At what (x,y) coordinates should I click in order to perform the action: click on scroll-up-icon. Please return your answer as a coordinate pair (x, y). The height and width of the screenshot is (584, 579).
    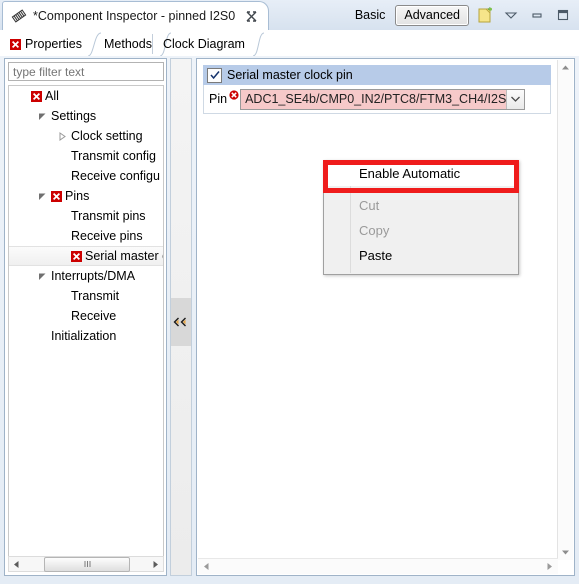
    Looking at the image, I should click on (565, 67).